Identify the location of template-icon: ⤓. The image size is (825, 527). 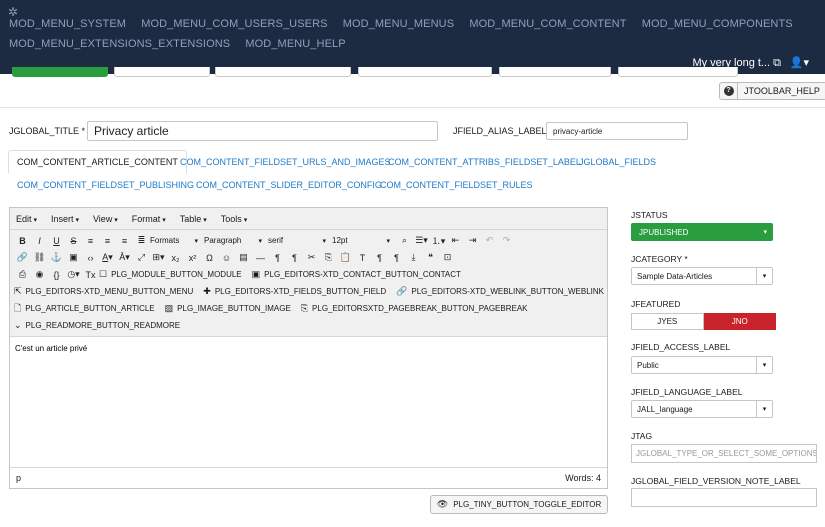
(413, 257).